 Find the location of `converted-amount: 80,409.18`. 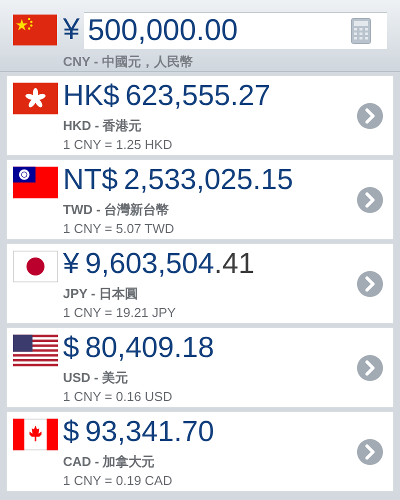

converted-amount: 80,409.18 is located at coordinates (149, 348).